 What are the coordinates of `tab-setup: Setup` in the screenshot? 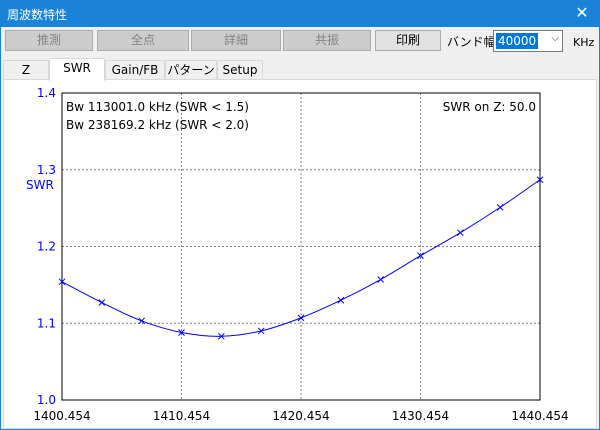 It's located at (240, 70).